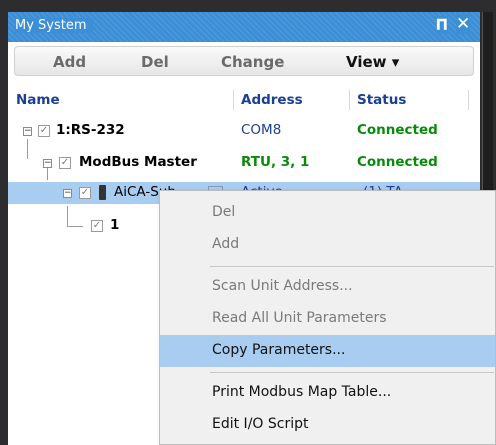 The height and width of the screenshot is (445, 496). What do you see at coordinates (275, 162) in the screenshot?
I see `tree-item-address: RTU, 3, 1` at bounding box center [275, 162].